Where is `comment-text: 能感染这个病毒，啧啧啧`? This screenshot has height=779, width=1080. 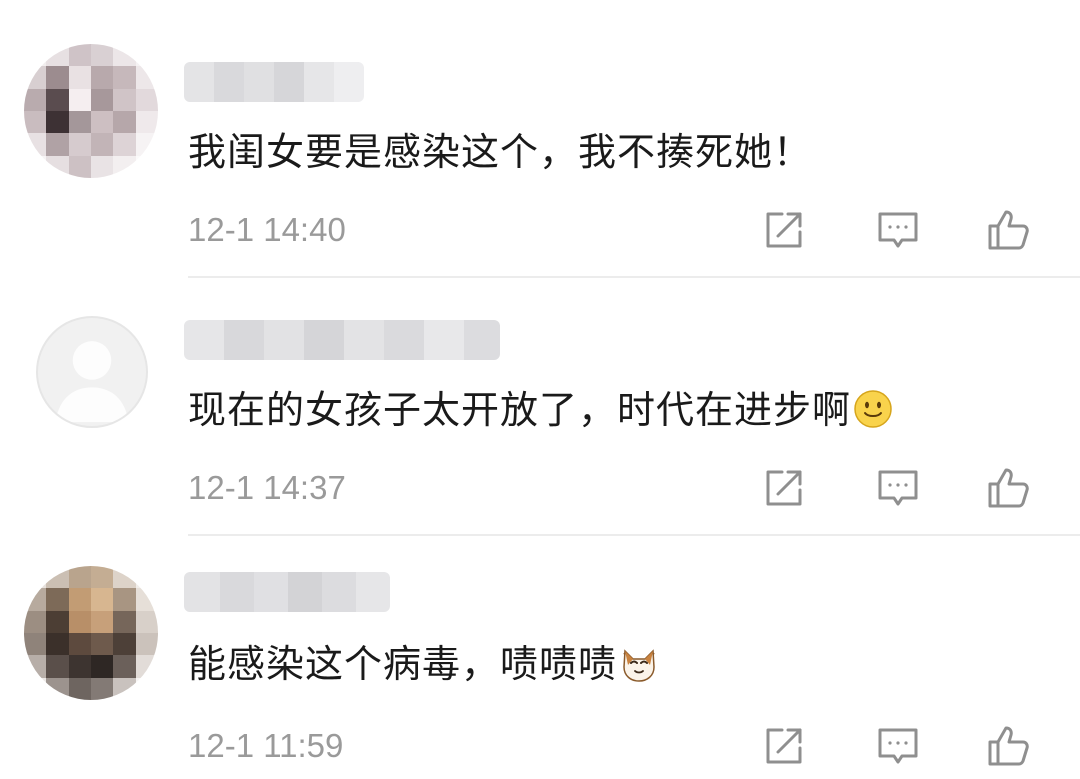
comment-text: 能感染这个病毒，啧啧啧 is located at coordinates (423, 664).